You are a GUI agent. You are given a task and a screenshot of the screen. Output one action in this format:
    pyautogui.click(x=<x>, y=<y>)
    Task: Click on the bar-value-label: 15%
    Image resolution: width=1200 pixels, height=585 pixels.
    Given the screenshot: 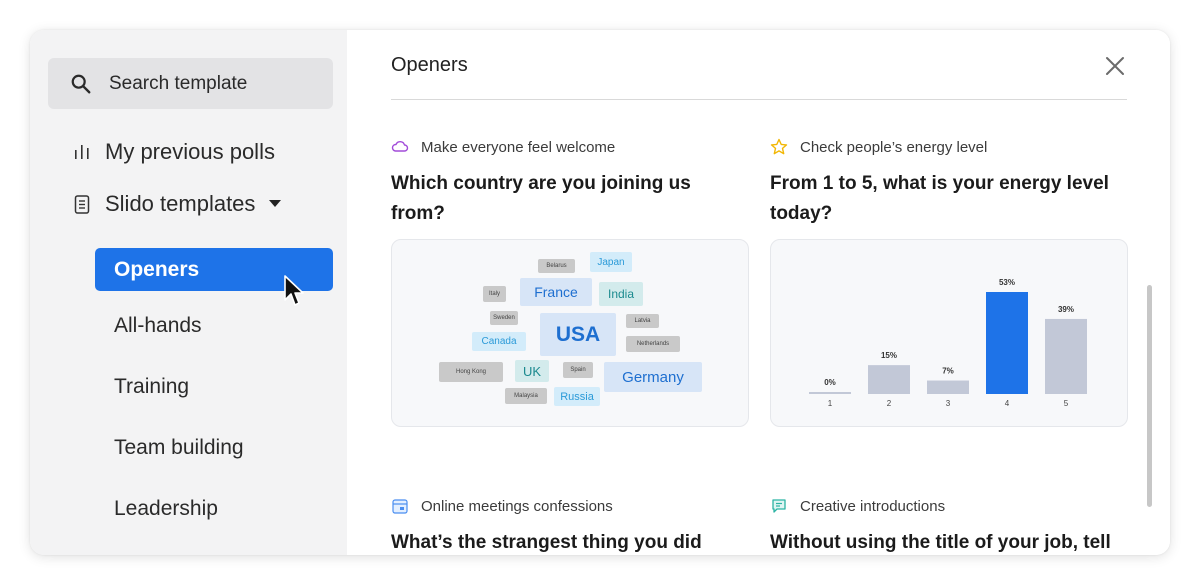 What is the action you would take?
    pyautogui.click(x=889, y=355)
    